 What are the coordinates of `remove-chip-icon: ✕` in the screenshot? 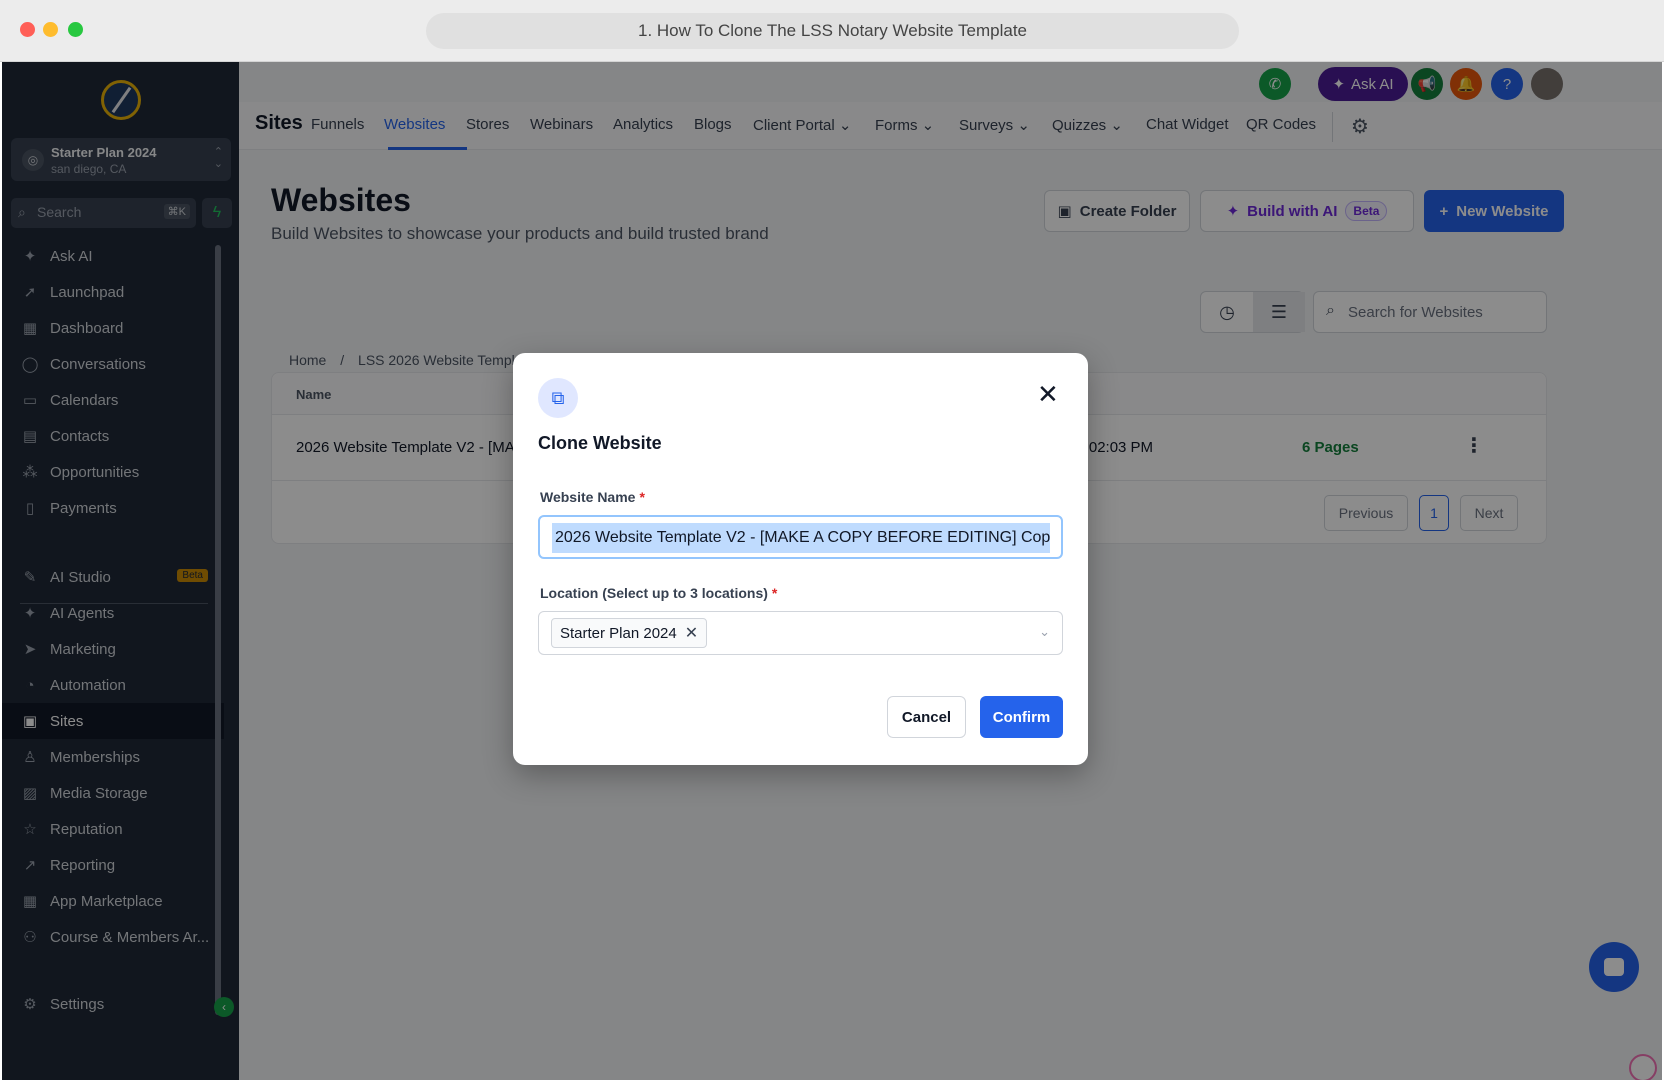 It's located at (691, 633).